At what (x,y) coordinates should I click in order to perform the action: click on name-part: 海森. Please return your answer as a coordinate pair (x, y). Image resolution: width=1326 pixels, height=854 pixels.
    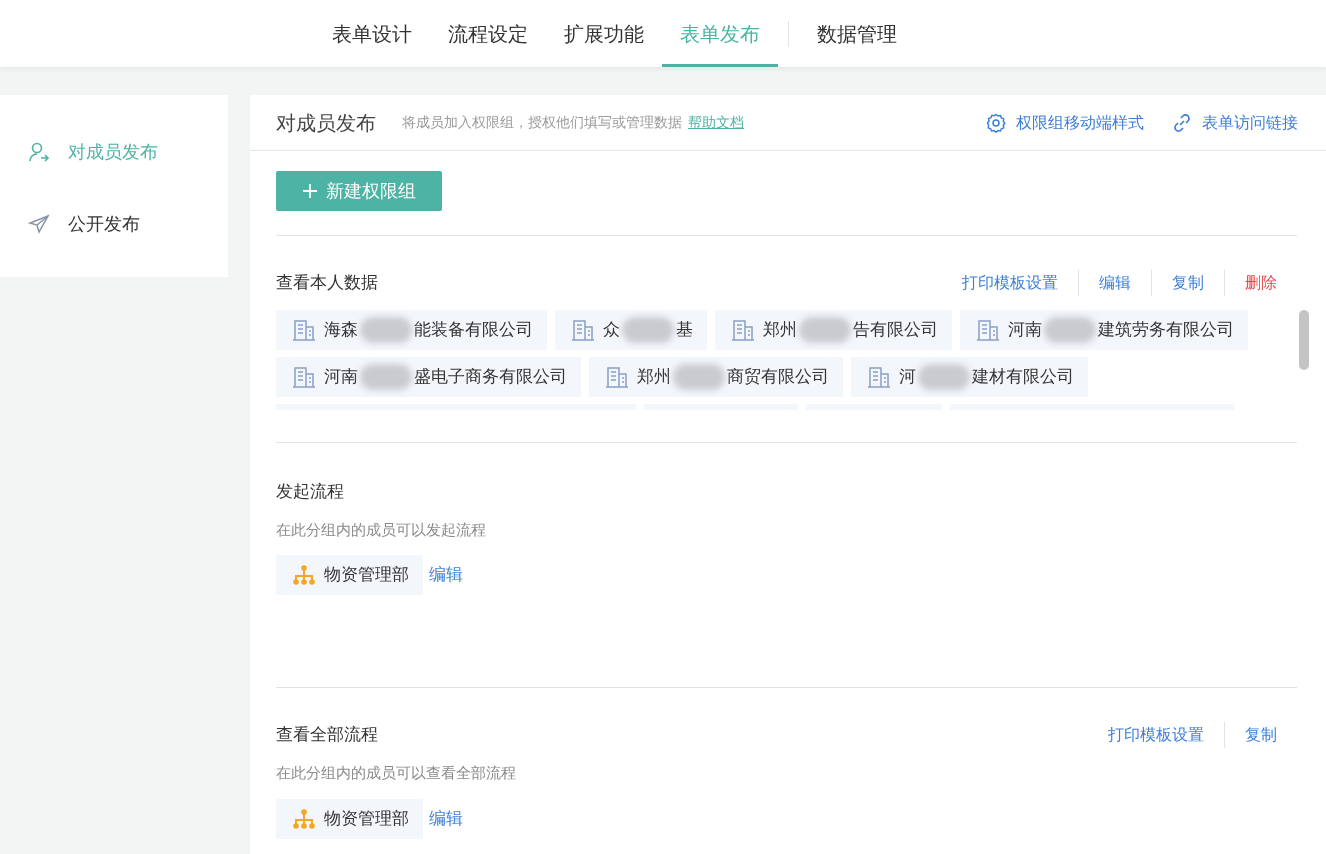
    Looking at the image, I should click on (341, 330).